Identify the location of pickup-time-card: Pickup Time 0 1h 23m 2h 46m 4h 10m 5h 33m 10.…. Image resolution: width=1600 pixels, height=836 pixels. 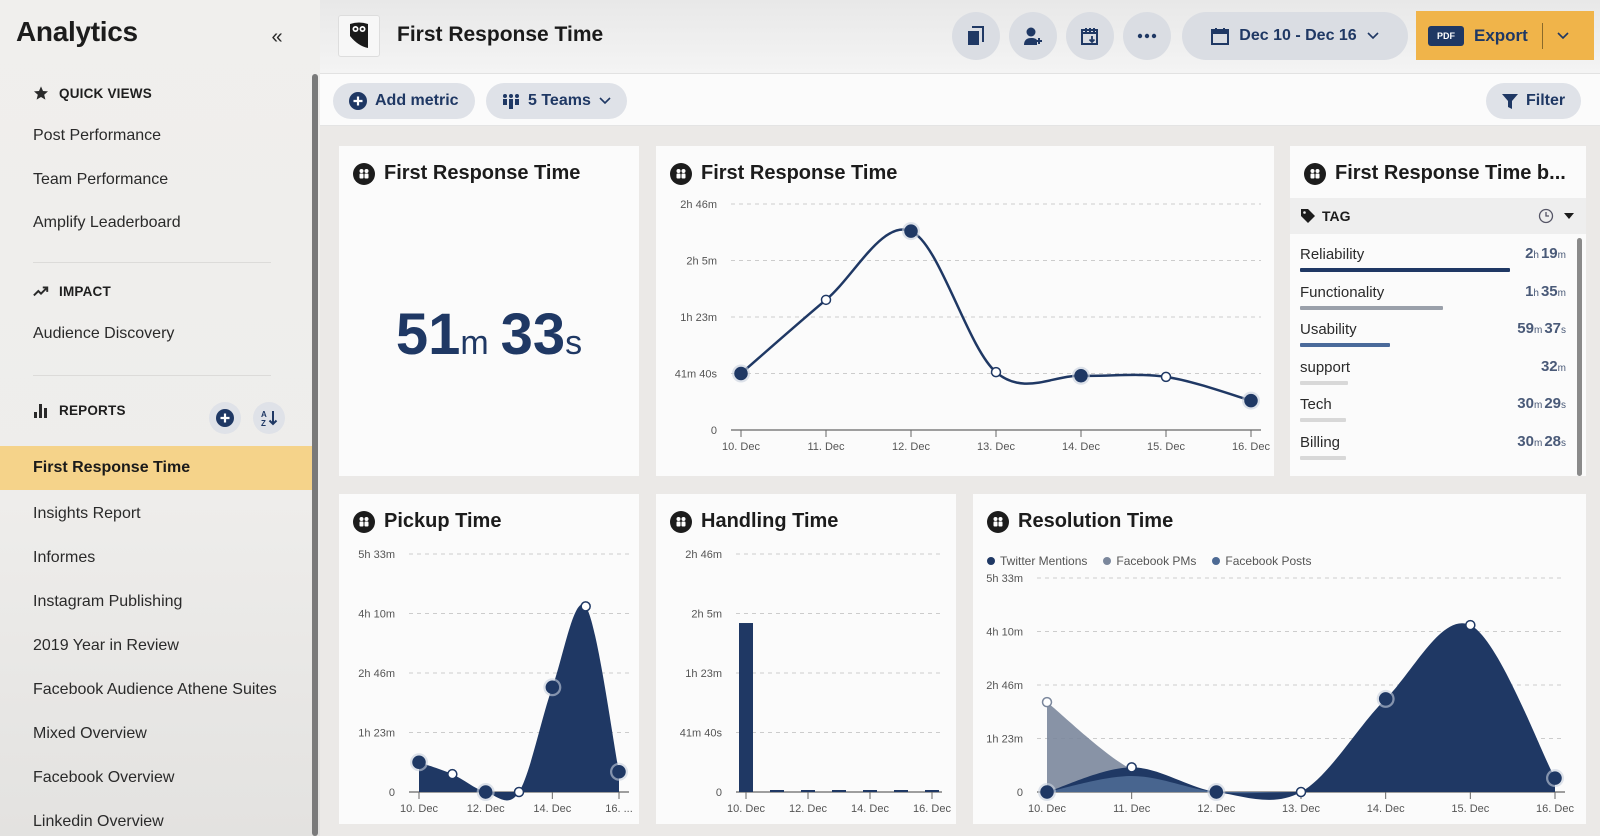
(489, 659).